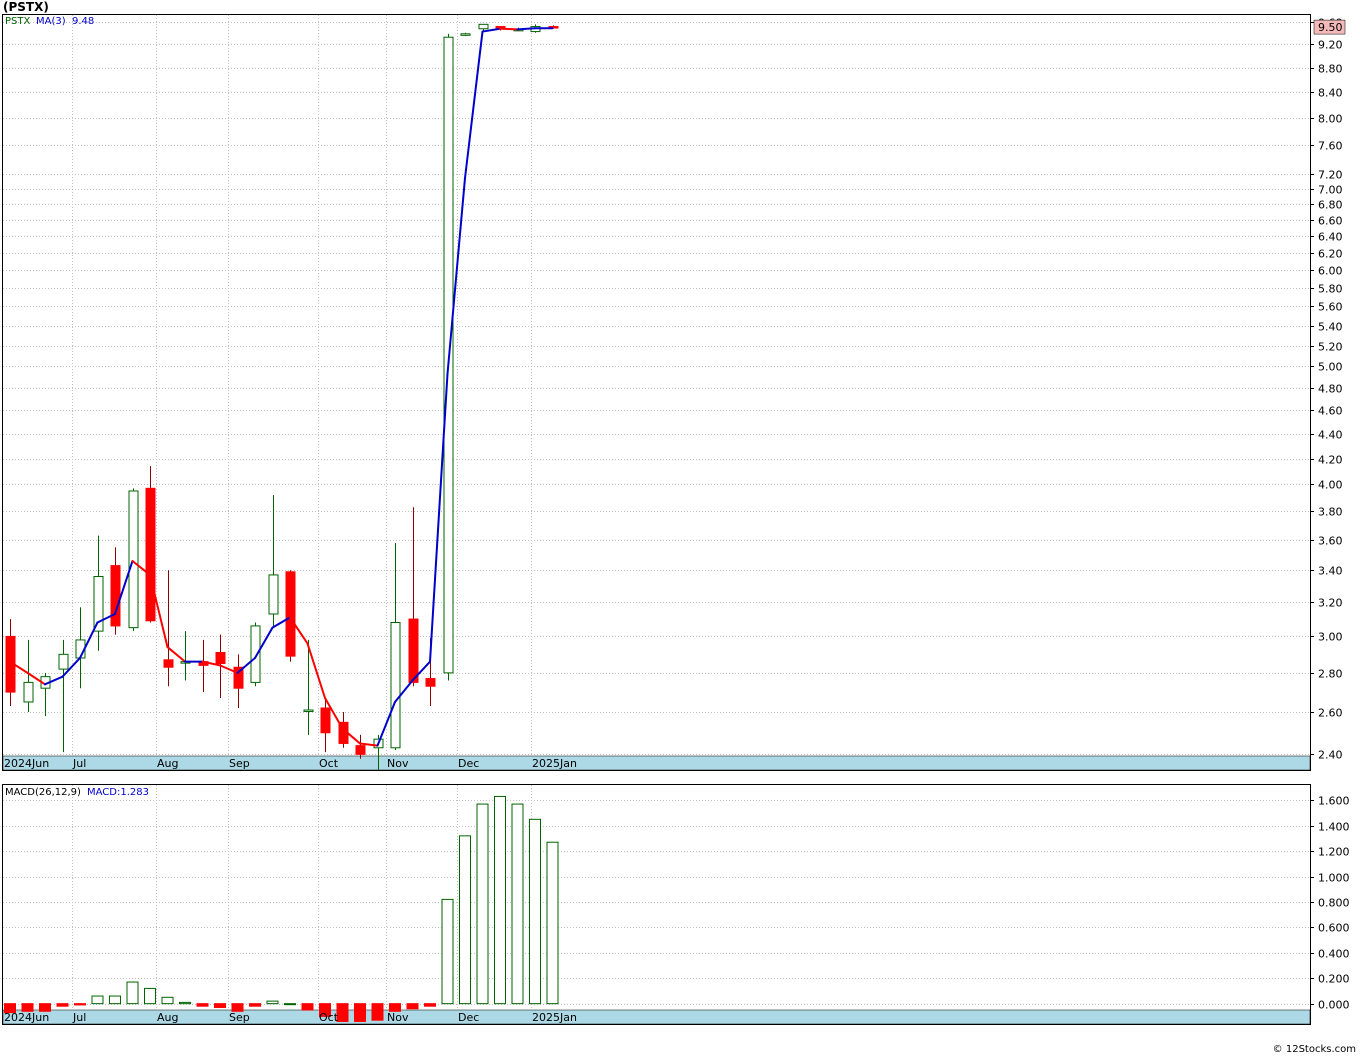 The width and height of the screenshot is (1360, 1056). What do you see at coordinates (26, 1017) in the screenshot?
I see `macd-month-label: 2024Jun` at bounding box center [26, 1017].